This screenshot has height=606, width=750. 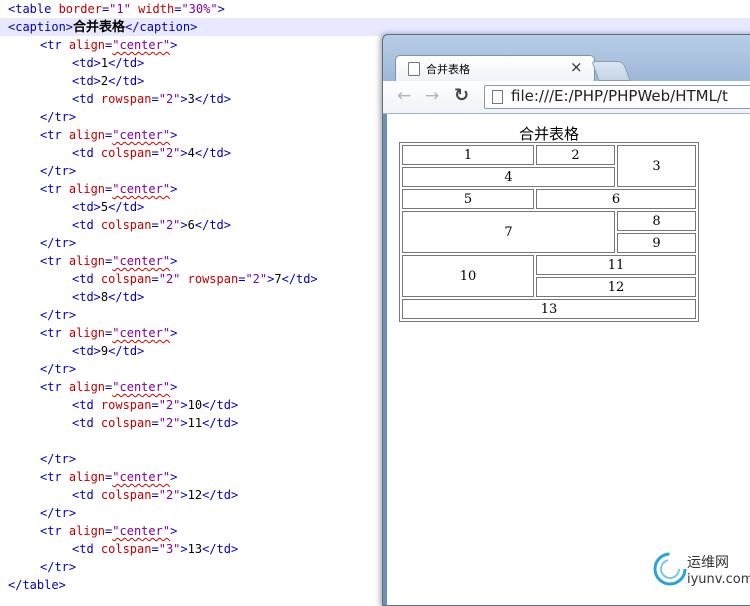 What do you see at coordinates (99, 27) in the screenshot?
I see `code-token: 合并表格` at bounding box center [99, 27].